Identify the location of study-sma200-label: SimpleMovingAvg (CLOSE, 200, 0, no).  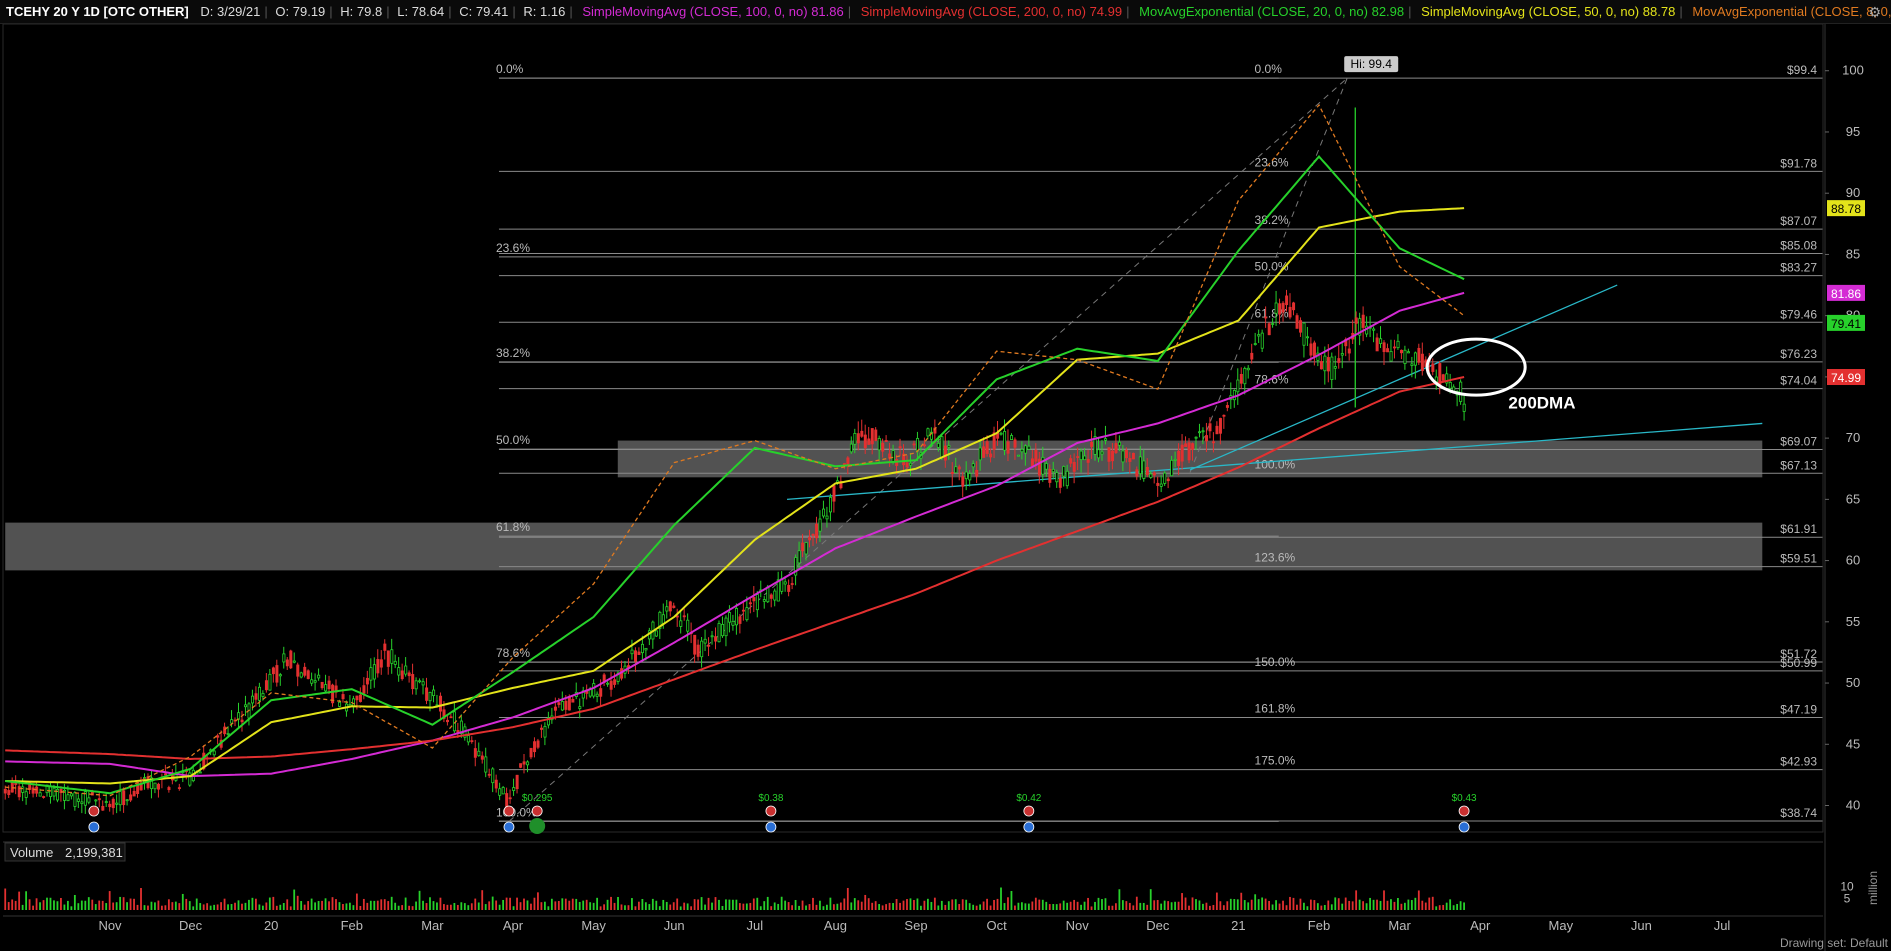
(973, 11).